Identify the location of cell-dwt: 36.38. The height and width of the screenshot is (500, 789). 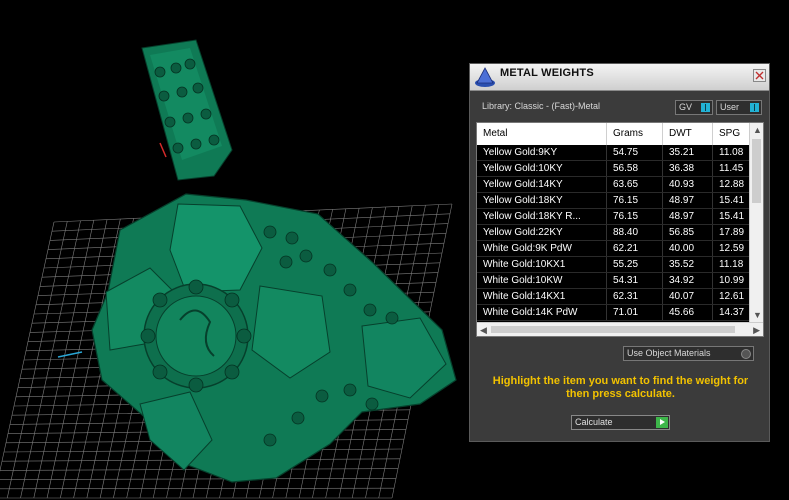
(688, 168).